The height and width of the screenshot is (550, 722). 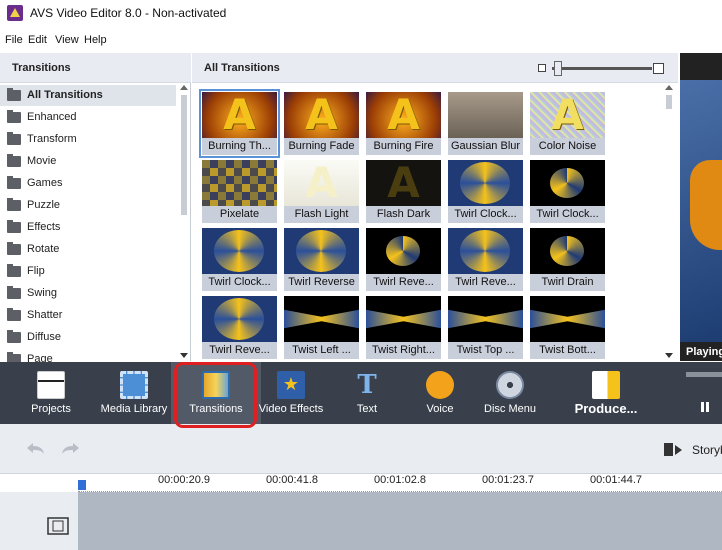 What do you see at coordinates (95, 68) in the screenshot?
I see `category-panel-header: Transitions` at bounding box center [95, 68].